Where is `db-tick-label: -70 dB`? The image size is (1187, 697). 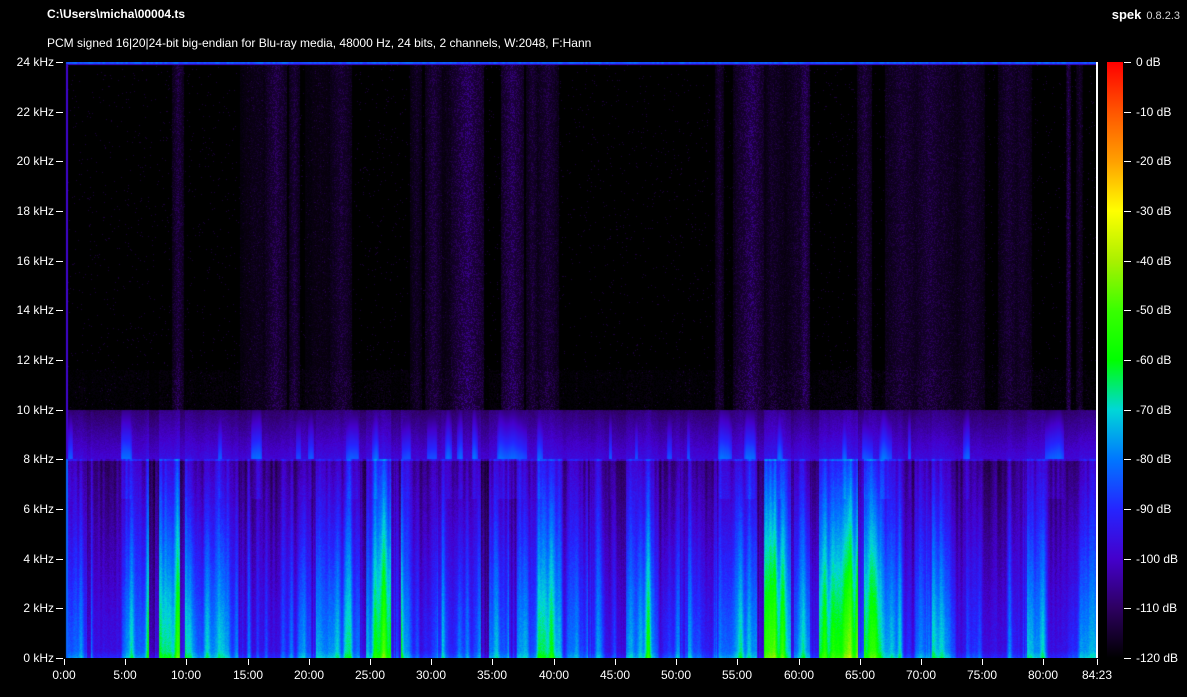 db-tick-label: -70 dB is located at coordinates (1154, 410).